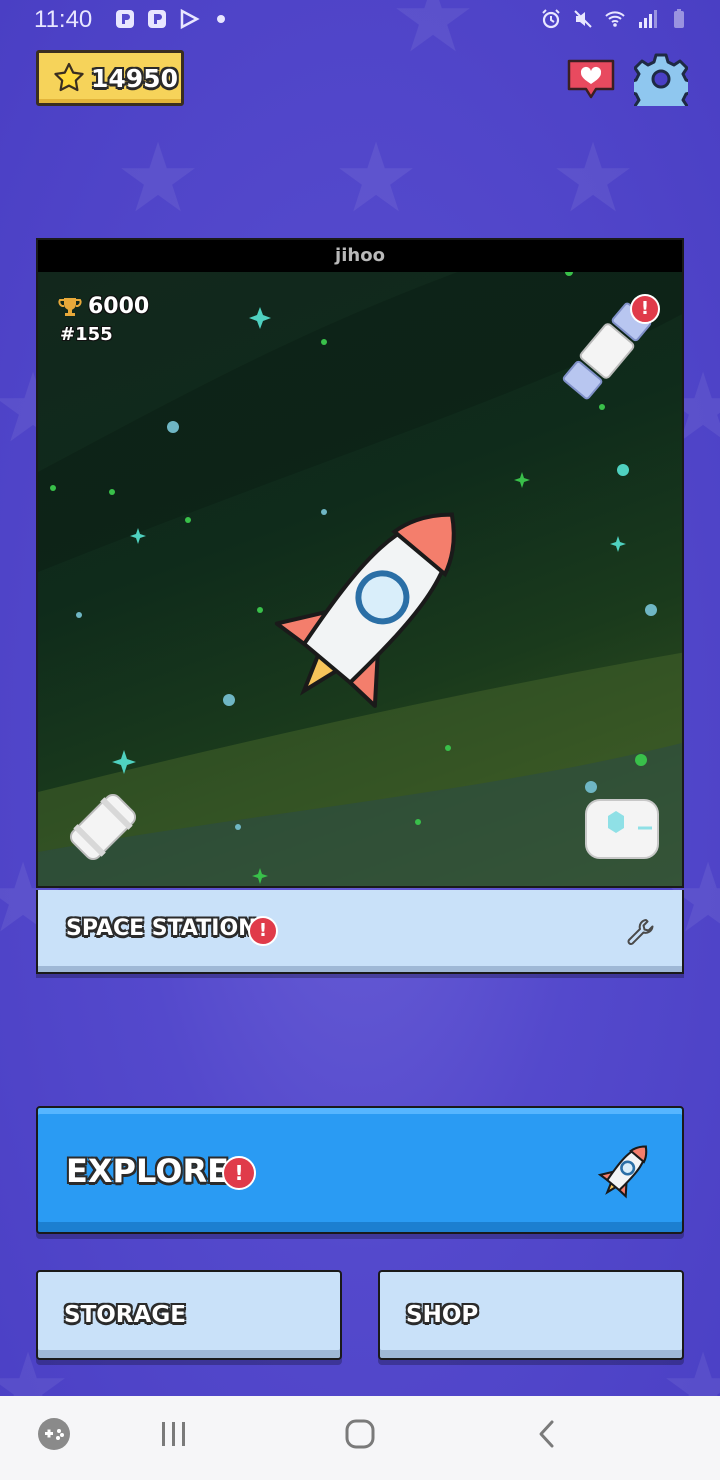  I want to click on space-station-label: SPACE STATION, so click(161, 928).